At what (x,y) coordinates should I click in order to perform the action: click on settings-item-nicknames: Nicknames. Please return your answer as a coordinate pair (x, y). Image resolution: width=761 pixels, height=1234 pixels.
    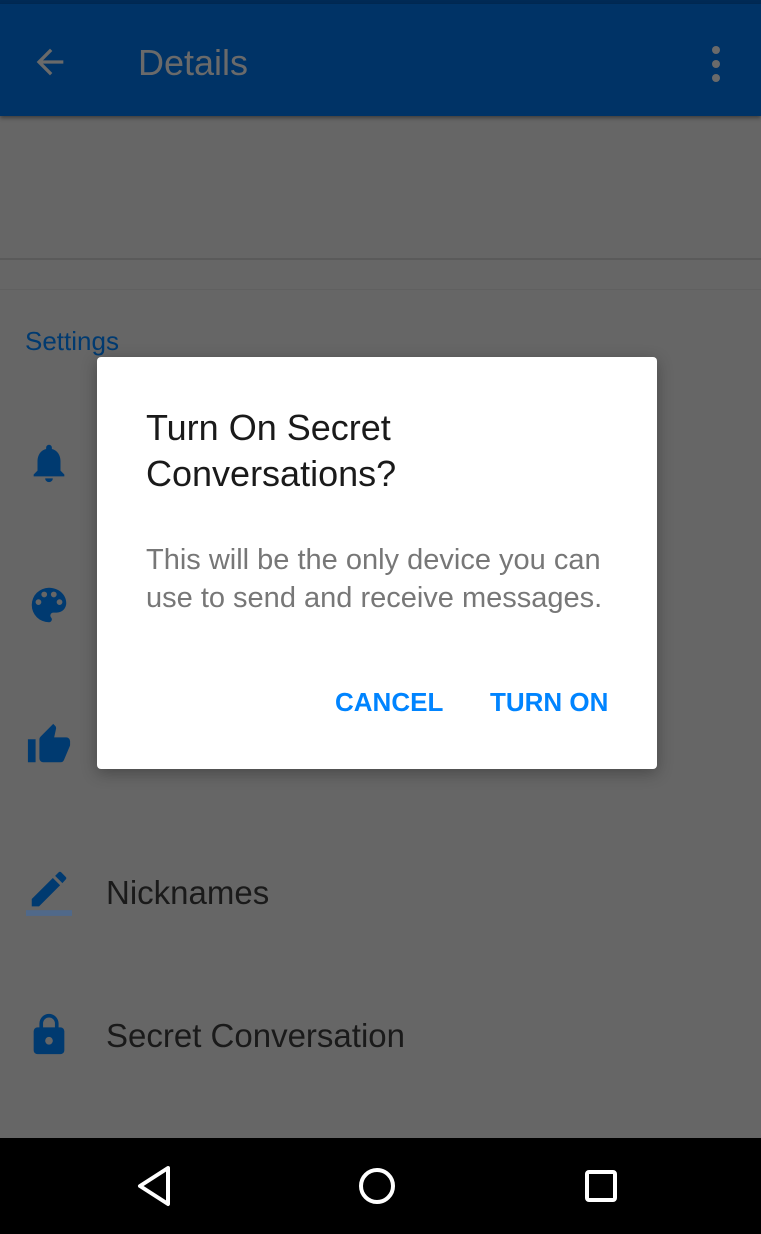
    Looking at the image, I should click on (187, 893).